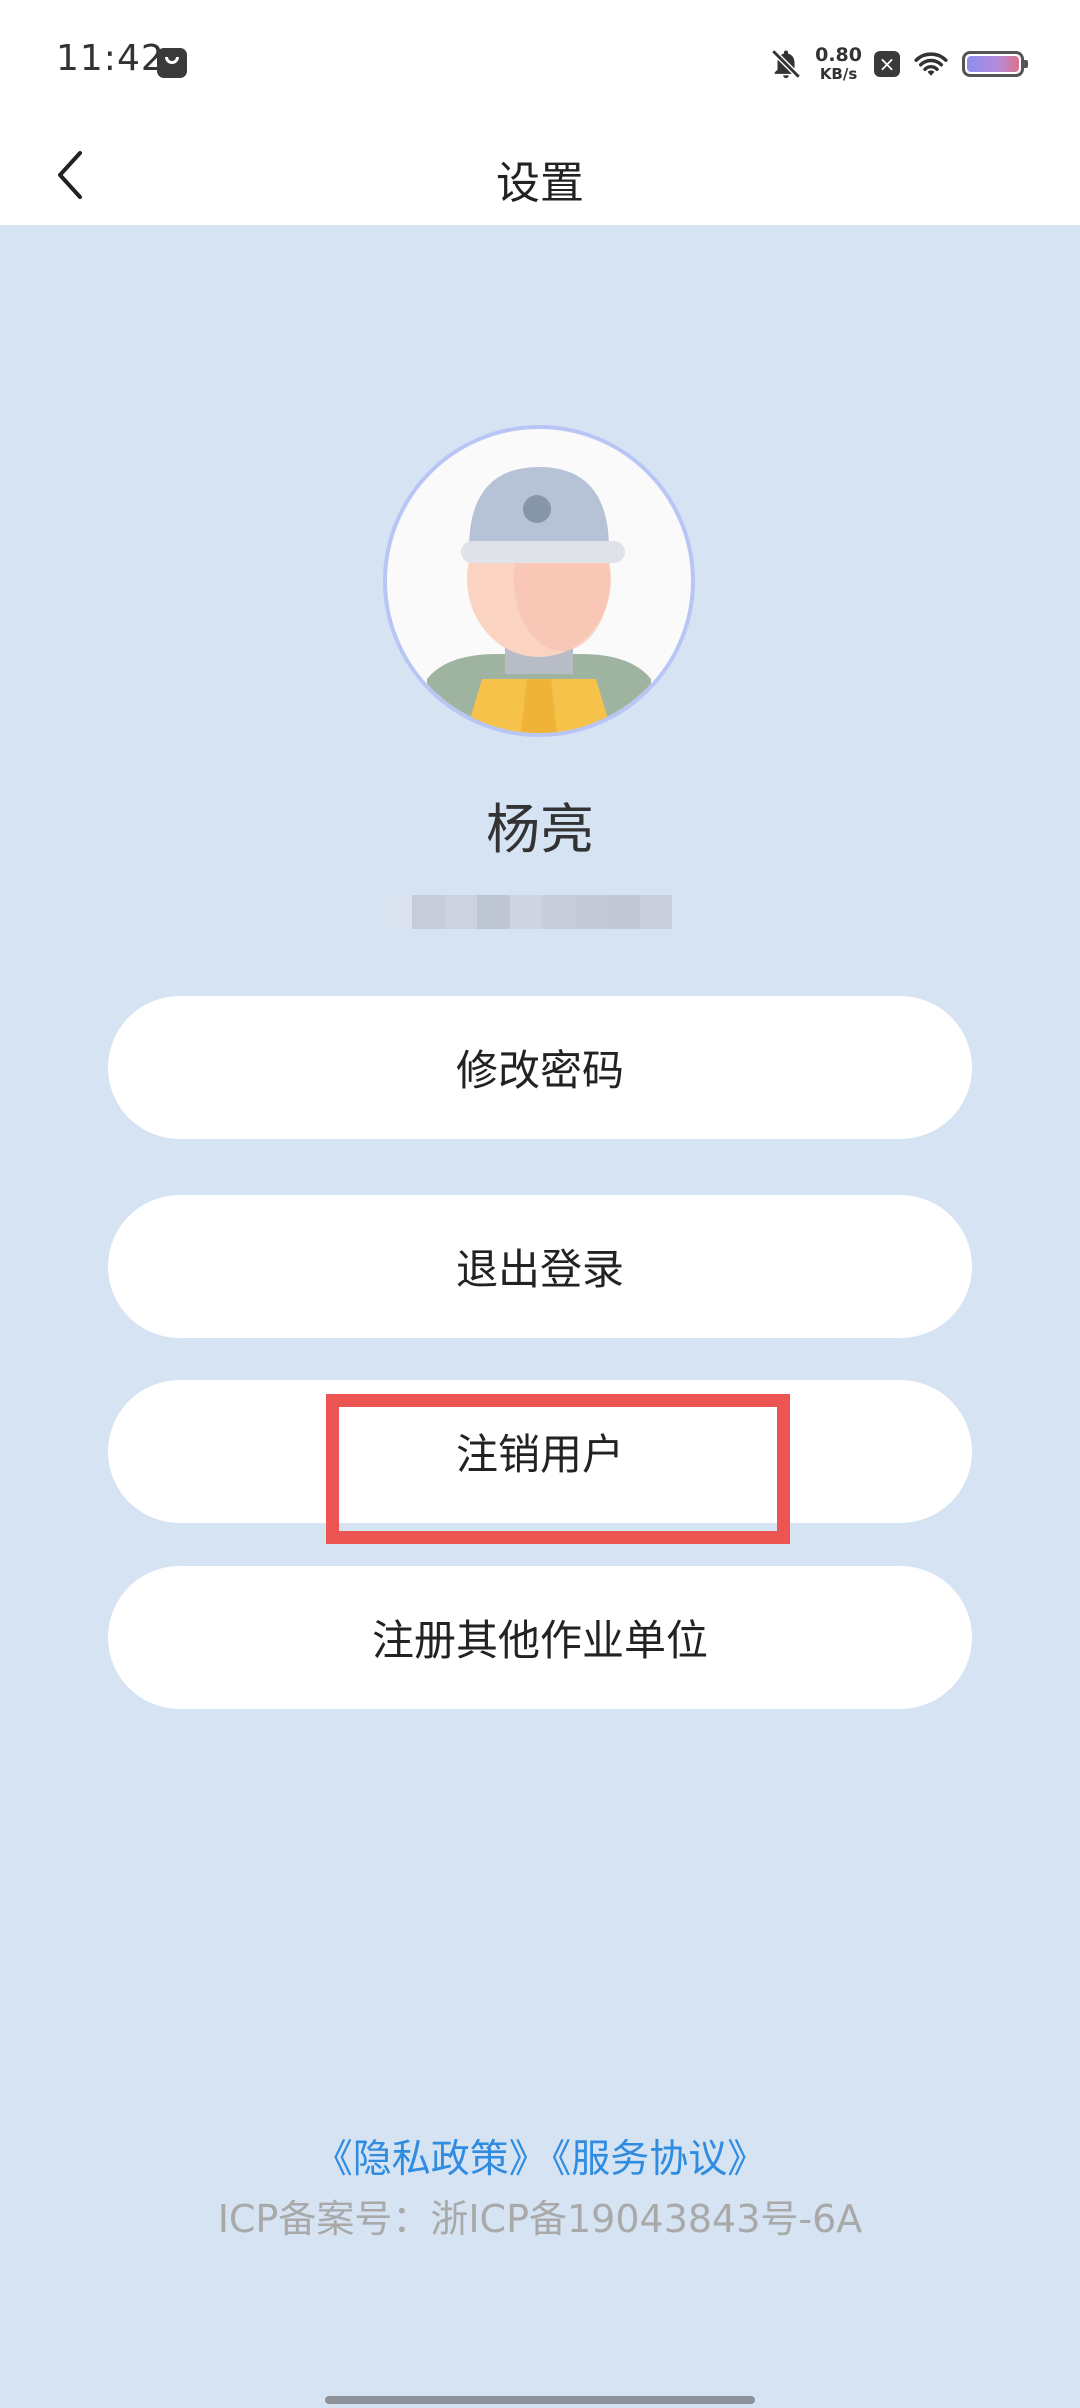  Describe the element at coordinates (172, 63) in the screenshot. I see `app-notification-icon` at that location.